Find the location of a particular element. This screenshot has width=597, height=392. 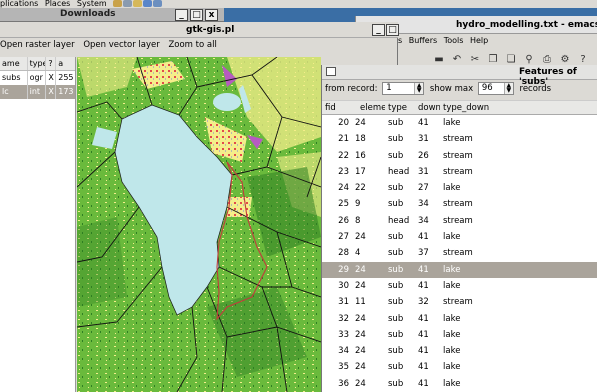

column-header-name: ame is located at coordinates (14, 63).